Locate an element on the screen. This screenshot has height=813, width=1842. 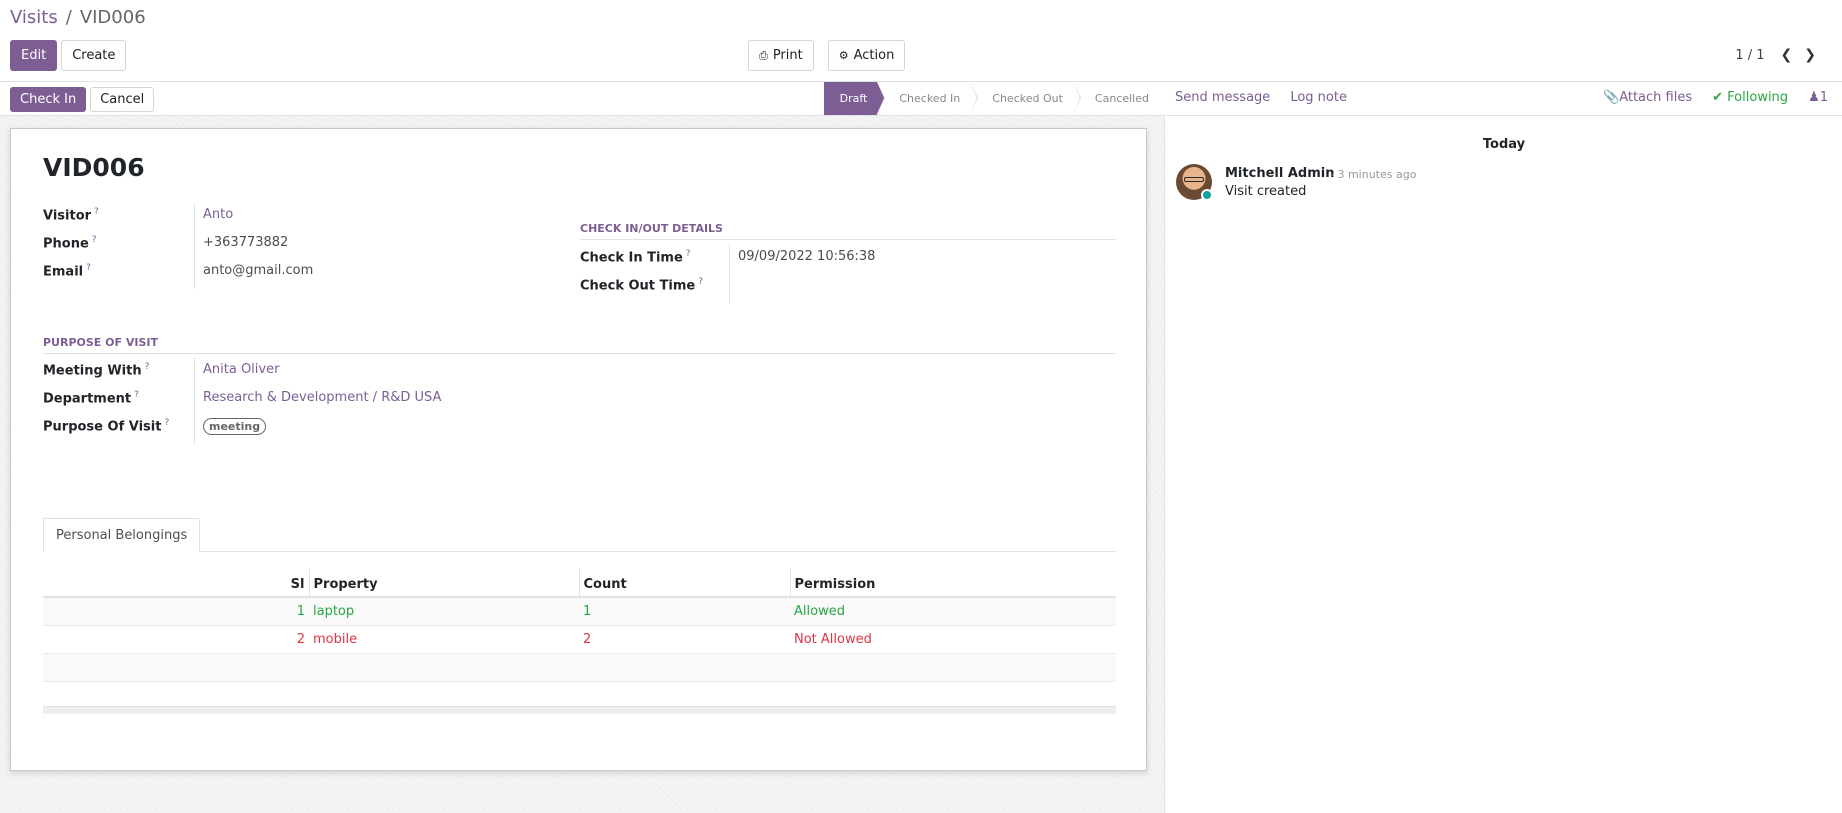
paperclip-icon: 📎 is located at coordinates (1611, 97).